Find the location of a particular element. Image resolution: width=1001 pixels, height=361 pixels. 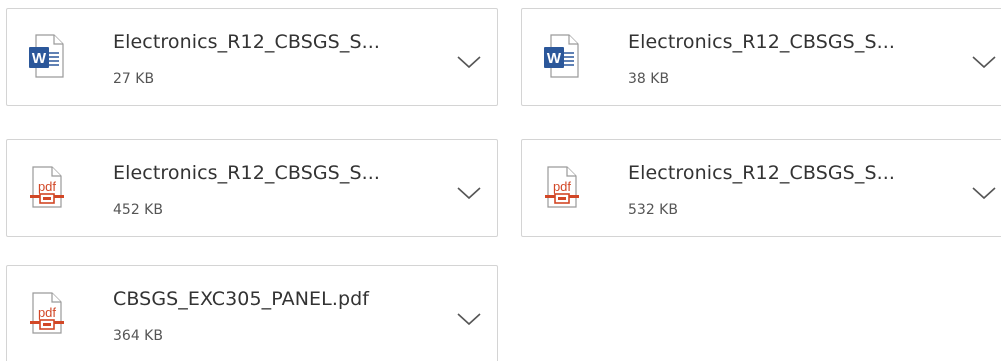

attachment-card: pdf CBSGS_EXC305_PANEL.pdf 364 KB is located at coordinates (252, 313).